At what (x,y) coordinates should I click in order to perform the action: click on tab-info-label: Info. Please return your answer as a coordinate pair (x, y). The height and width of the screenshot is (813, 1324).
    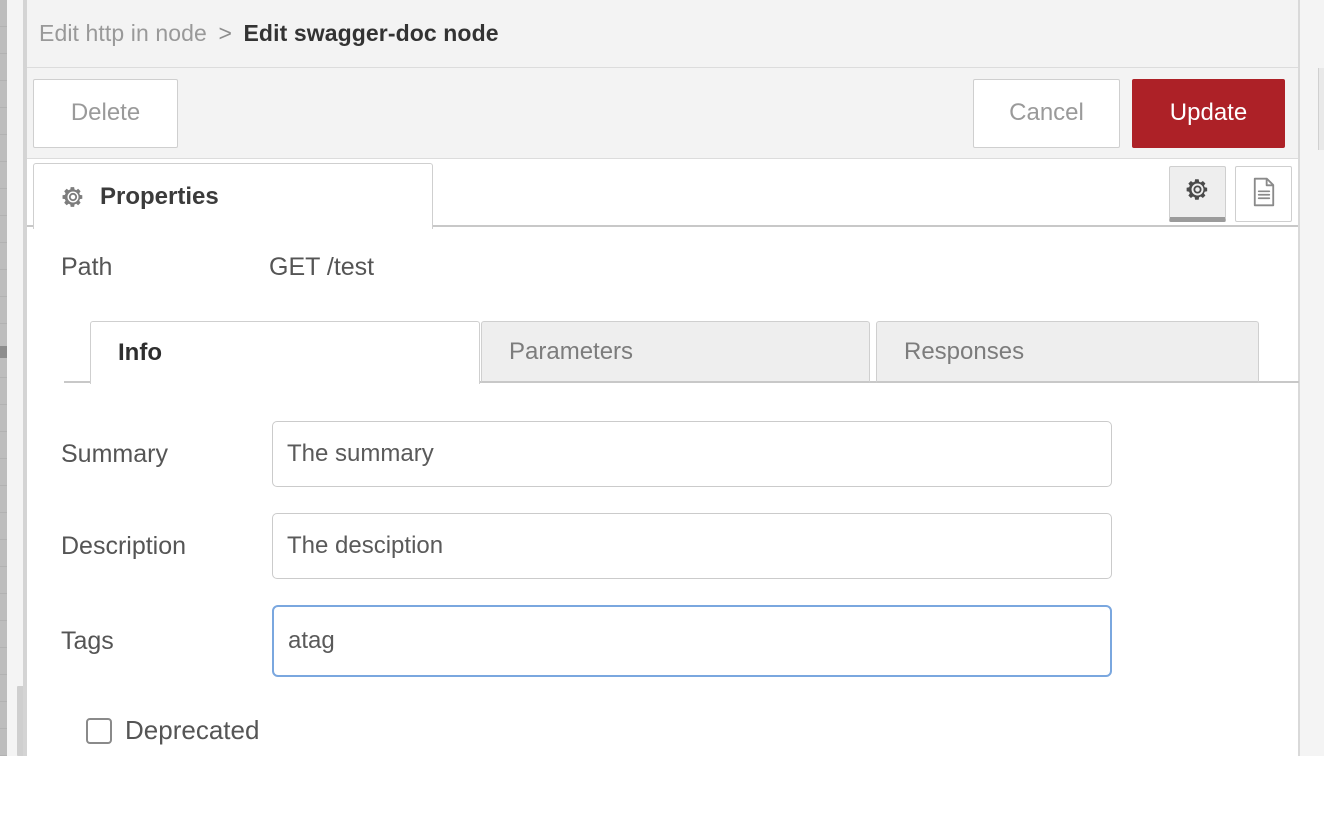
    Looking at the image, I should click on (140, 352).